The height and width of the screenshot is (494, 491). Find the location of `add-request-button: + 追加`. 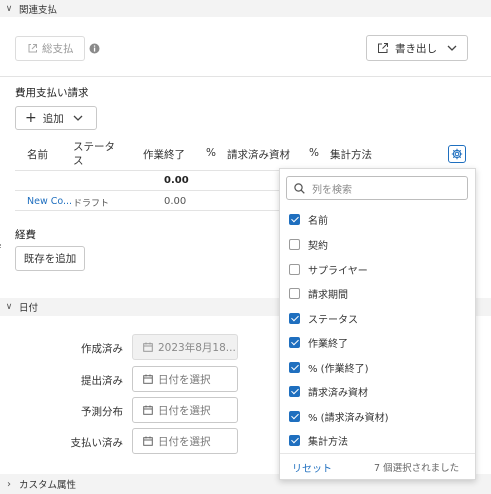

add-request-button: + 追加 is located at coordinates (56, 118).